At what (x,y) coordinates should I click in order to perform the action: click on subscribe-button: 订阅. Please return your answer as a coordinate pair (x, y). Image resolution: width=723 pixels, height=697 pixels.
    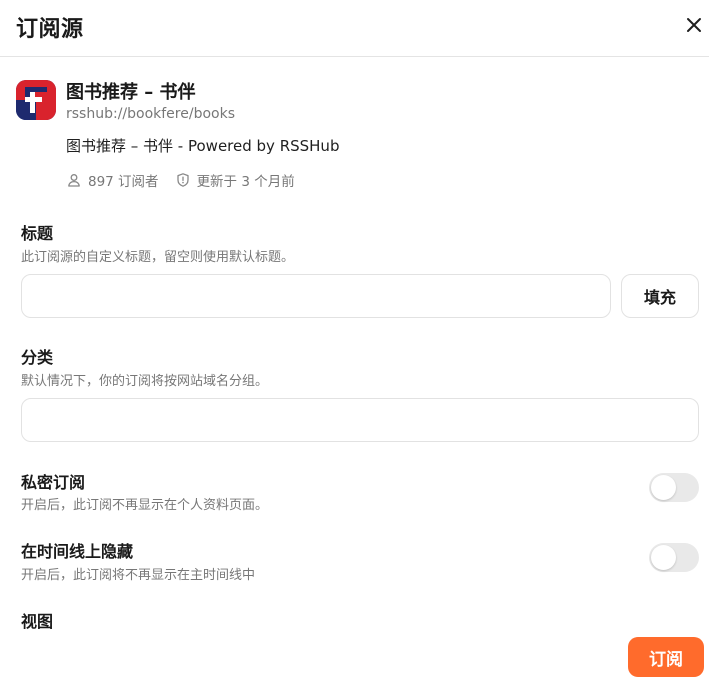
    Looking at the image, I should click on (666, 657).